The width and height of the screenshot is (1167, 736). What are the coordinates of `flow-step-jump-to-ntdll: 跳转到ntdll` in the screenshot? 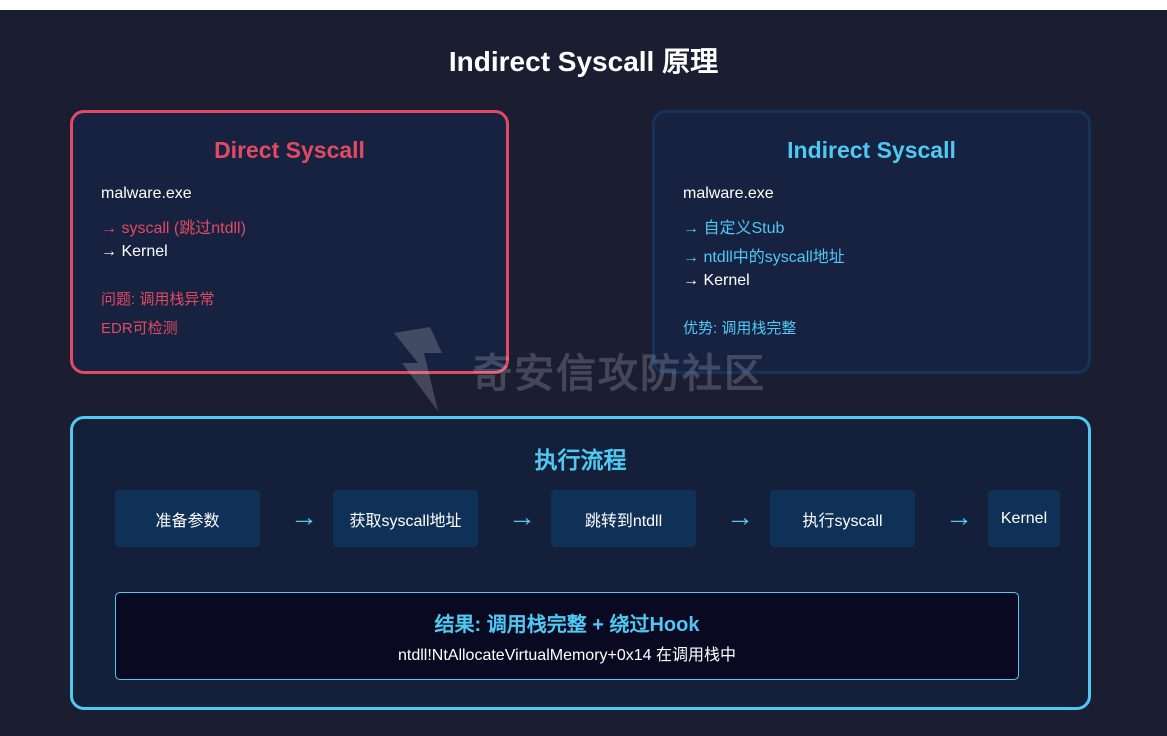 It's located at (623, 518).